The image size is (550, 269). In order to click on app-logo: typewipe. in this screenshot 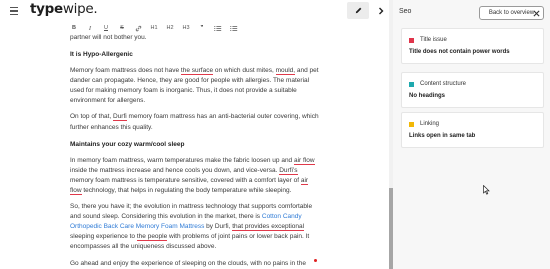, I will do `click(64, 9)`.